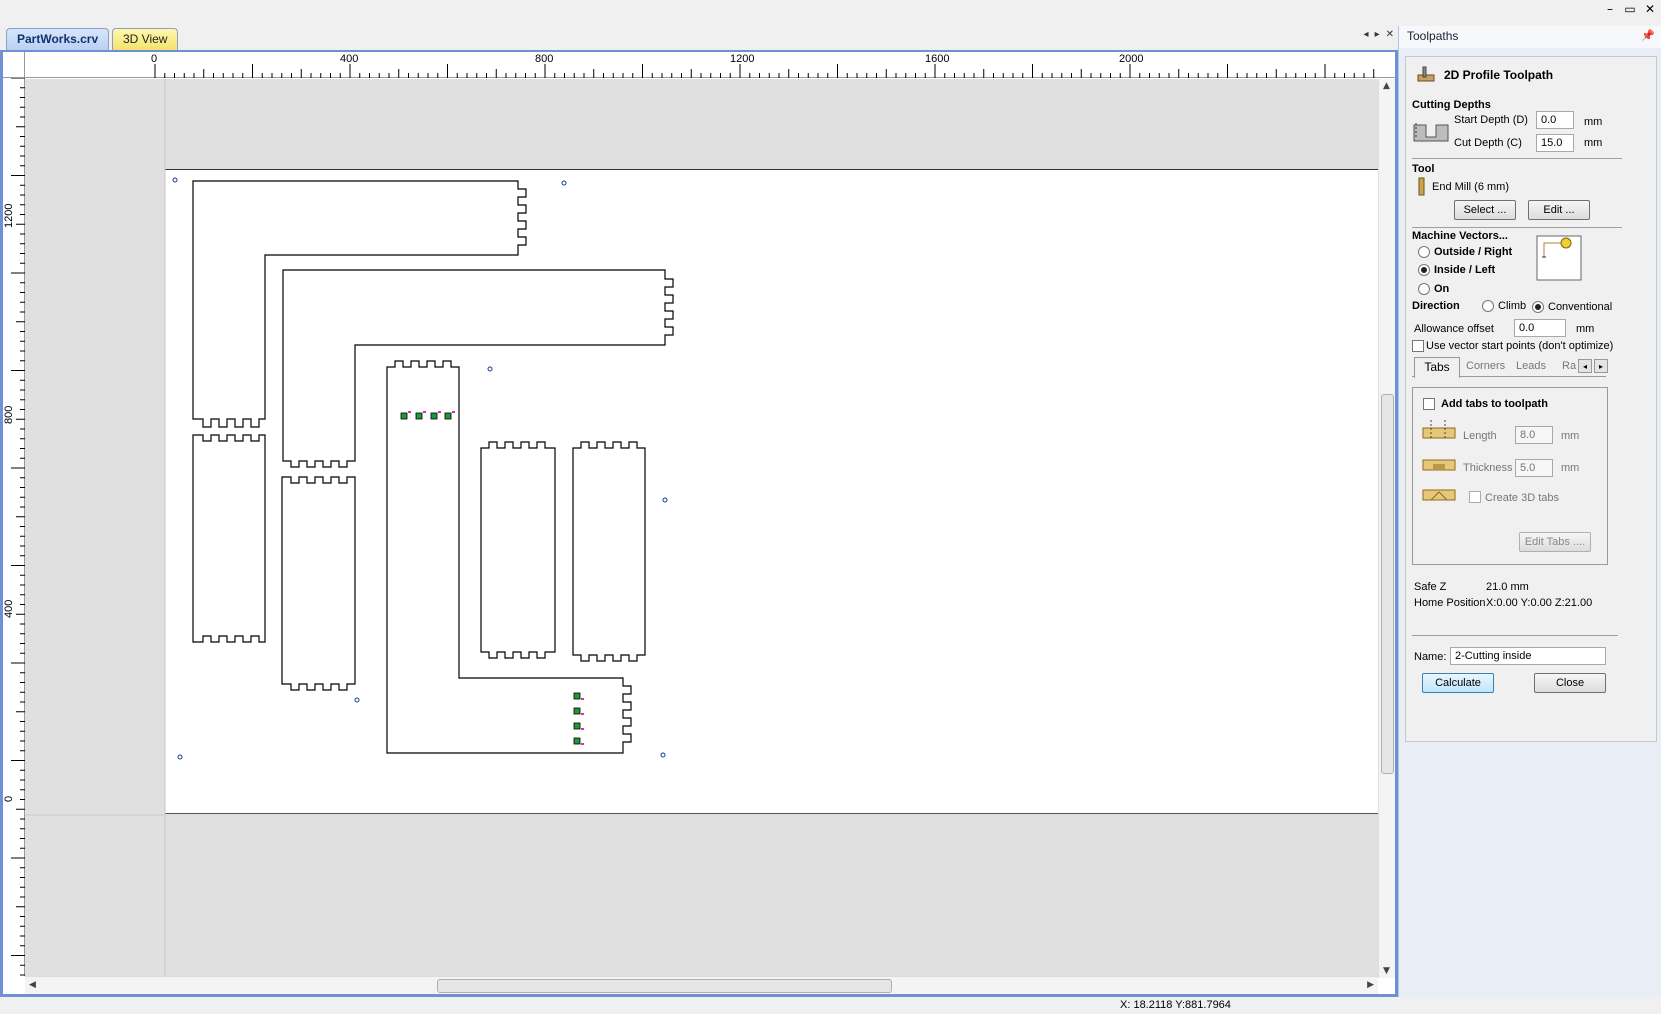 The image size is (1661, 1014). I want to click on tab-thickness-input: 5.0, so click(1534, 468).